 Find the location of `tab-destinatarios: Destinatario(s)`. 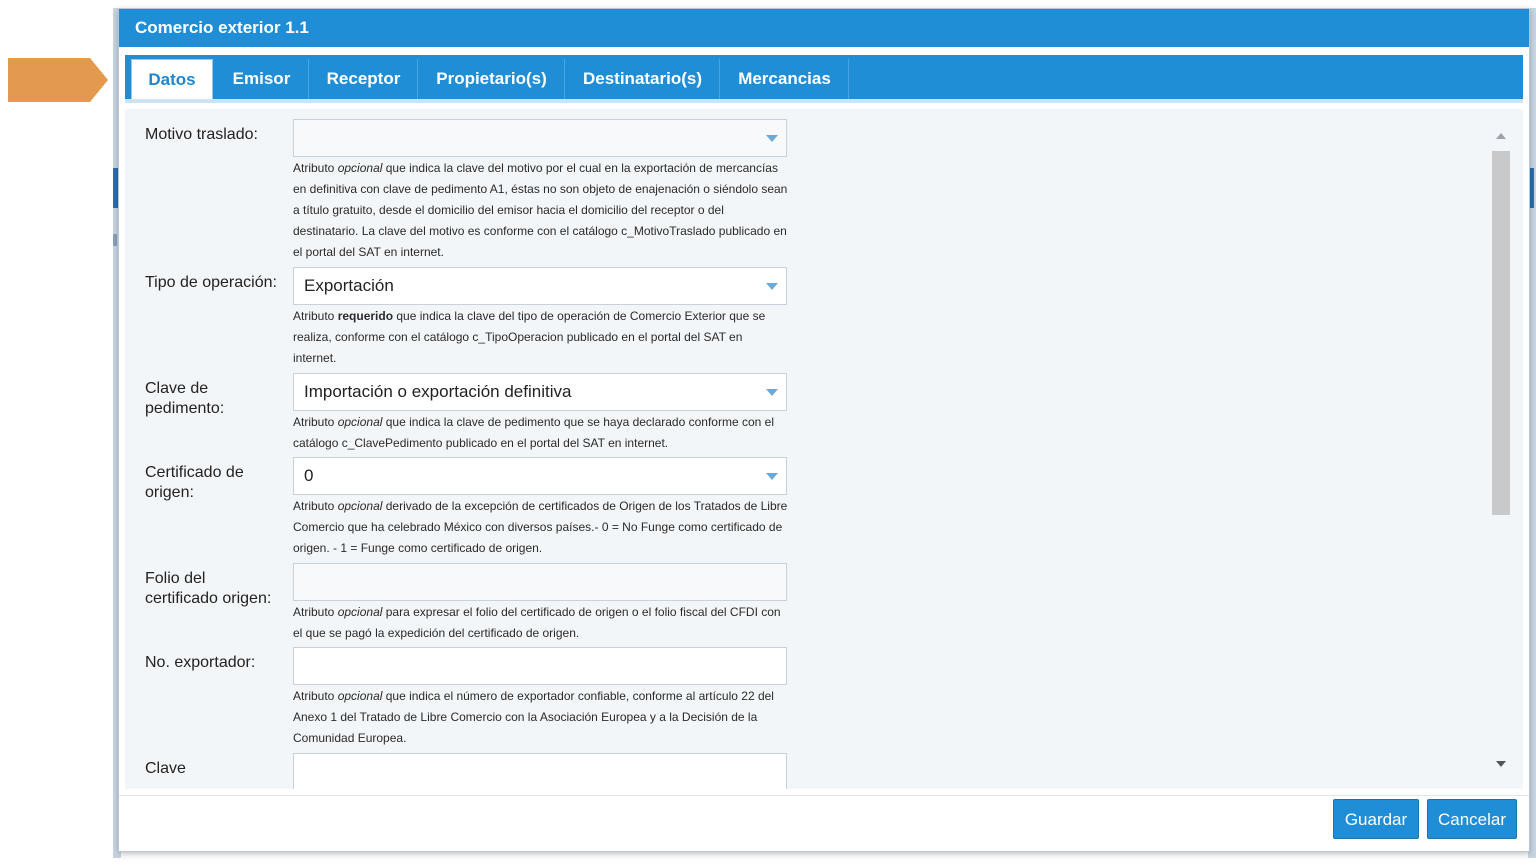

tab-destinatarios: Destinatario(s) is located at coordinates (643, 79).